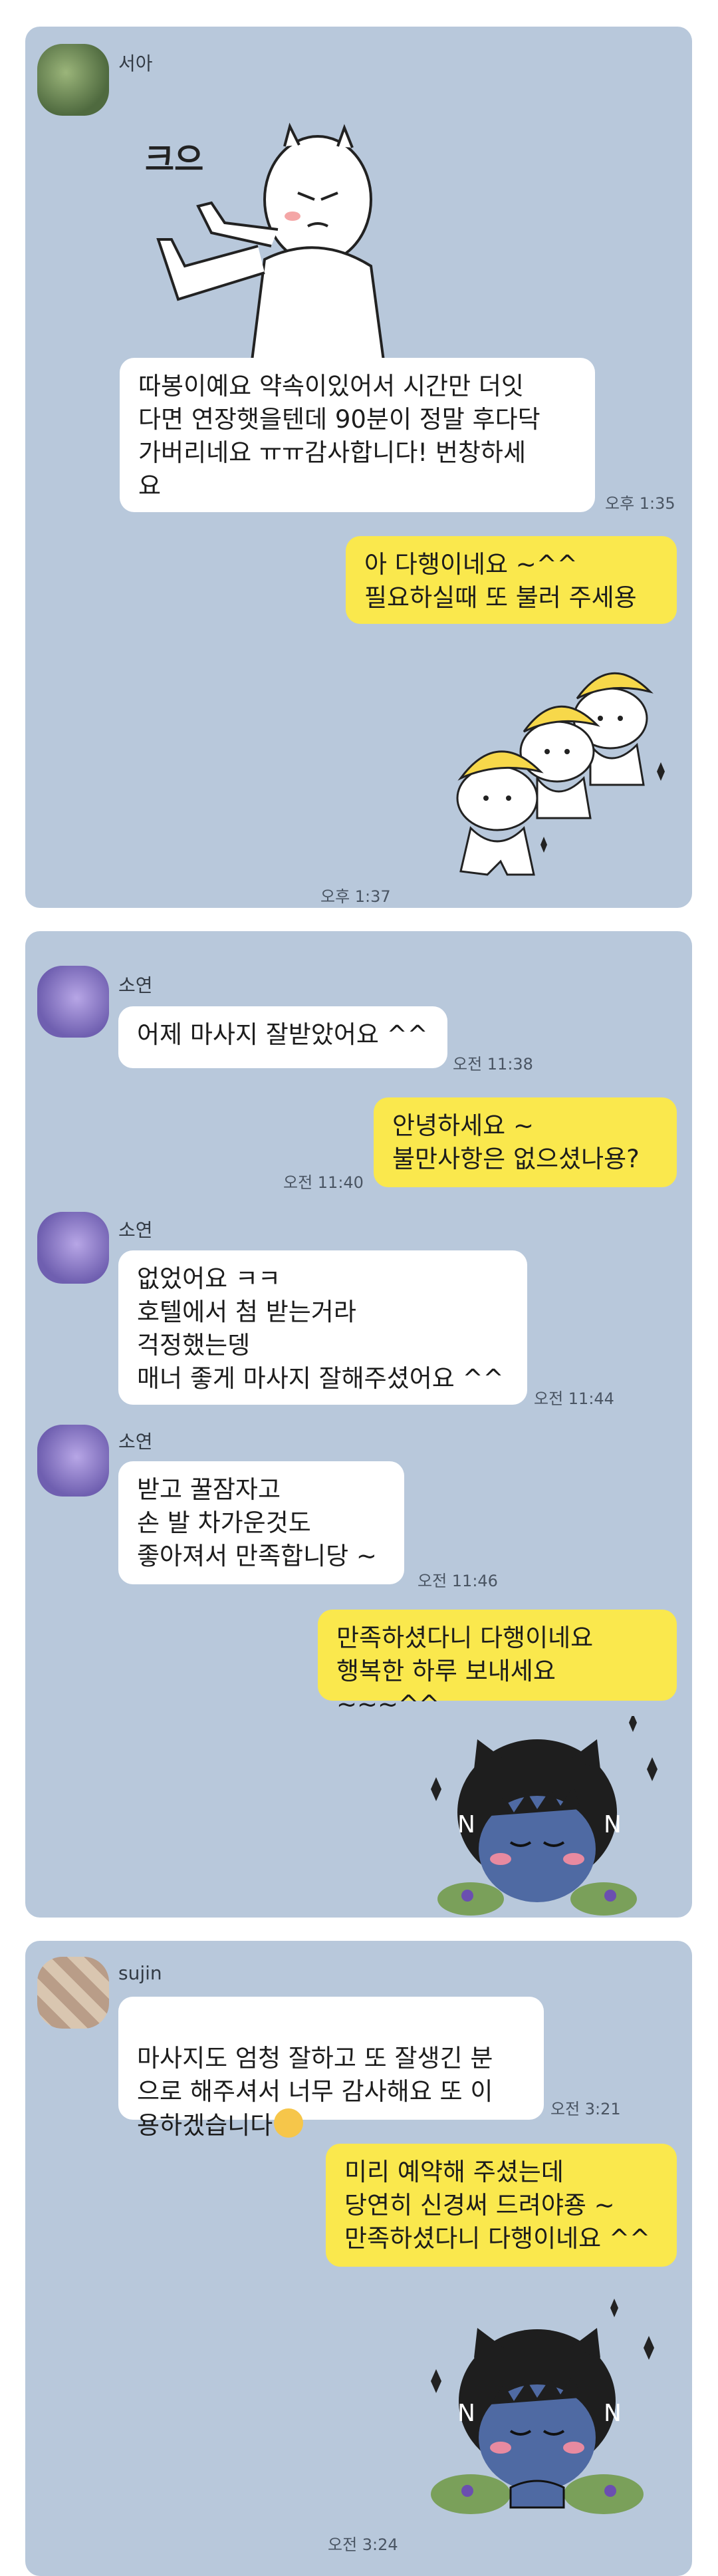 The width and height of the screenshot is (718, 2576). I want to click on message-time: 오전 11:46, so click(458, 1581).